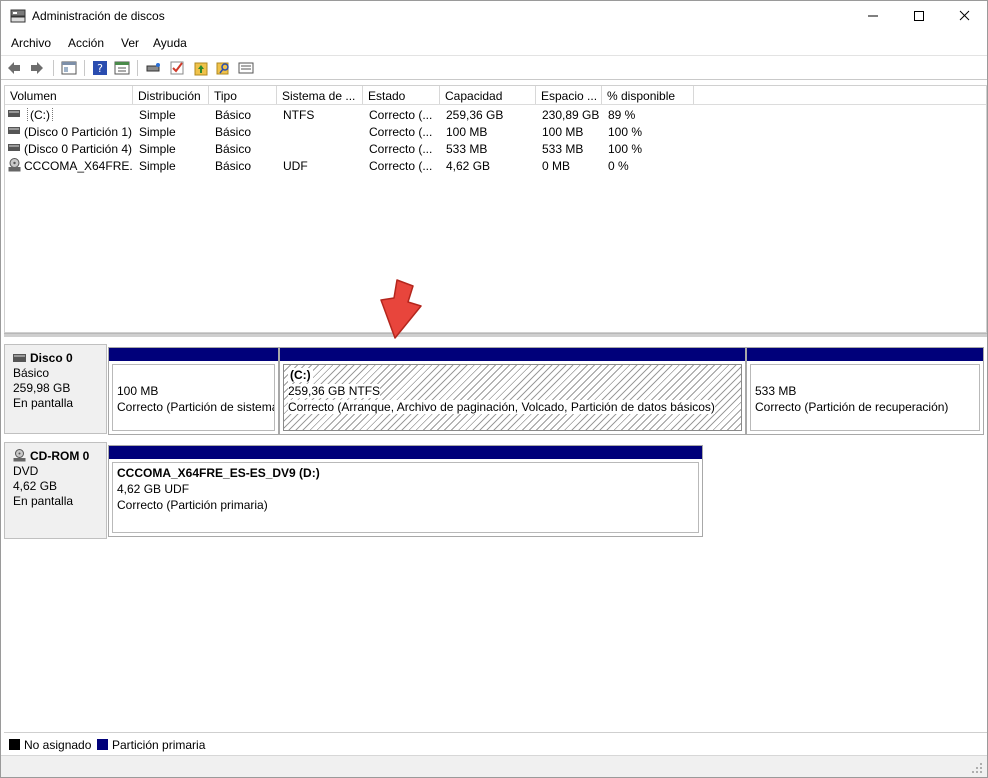  Describe the element at coordinates (514, 375) in the screenshot. I see `partition-title: (C:)` at that location.